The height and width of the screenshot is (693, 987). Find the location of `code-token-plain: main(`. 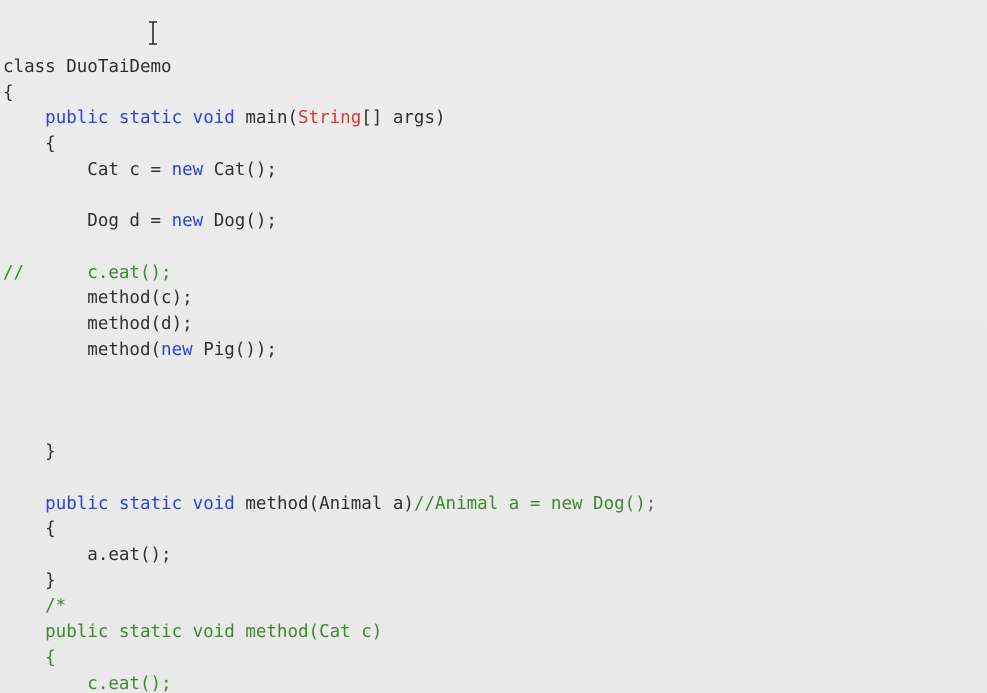

code-token-plain: main( is located at coordinates (266, 118).